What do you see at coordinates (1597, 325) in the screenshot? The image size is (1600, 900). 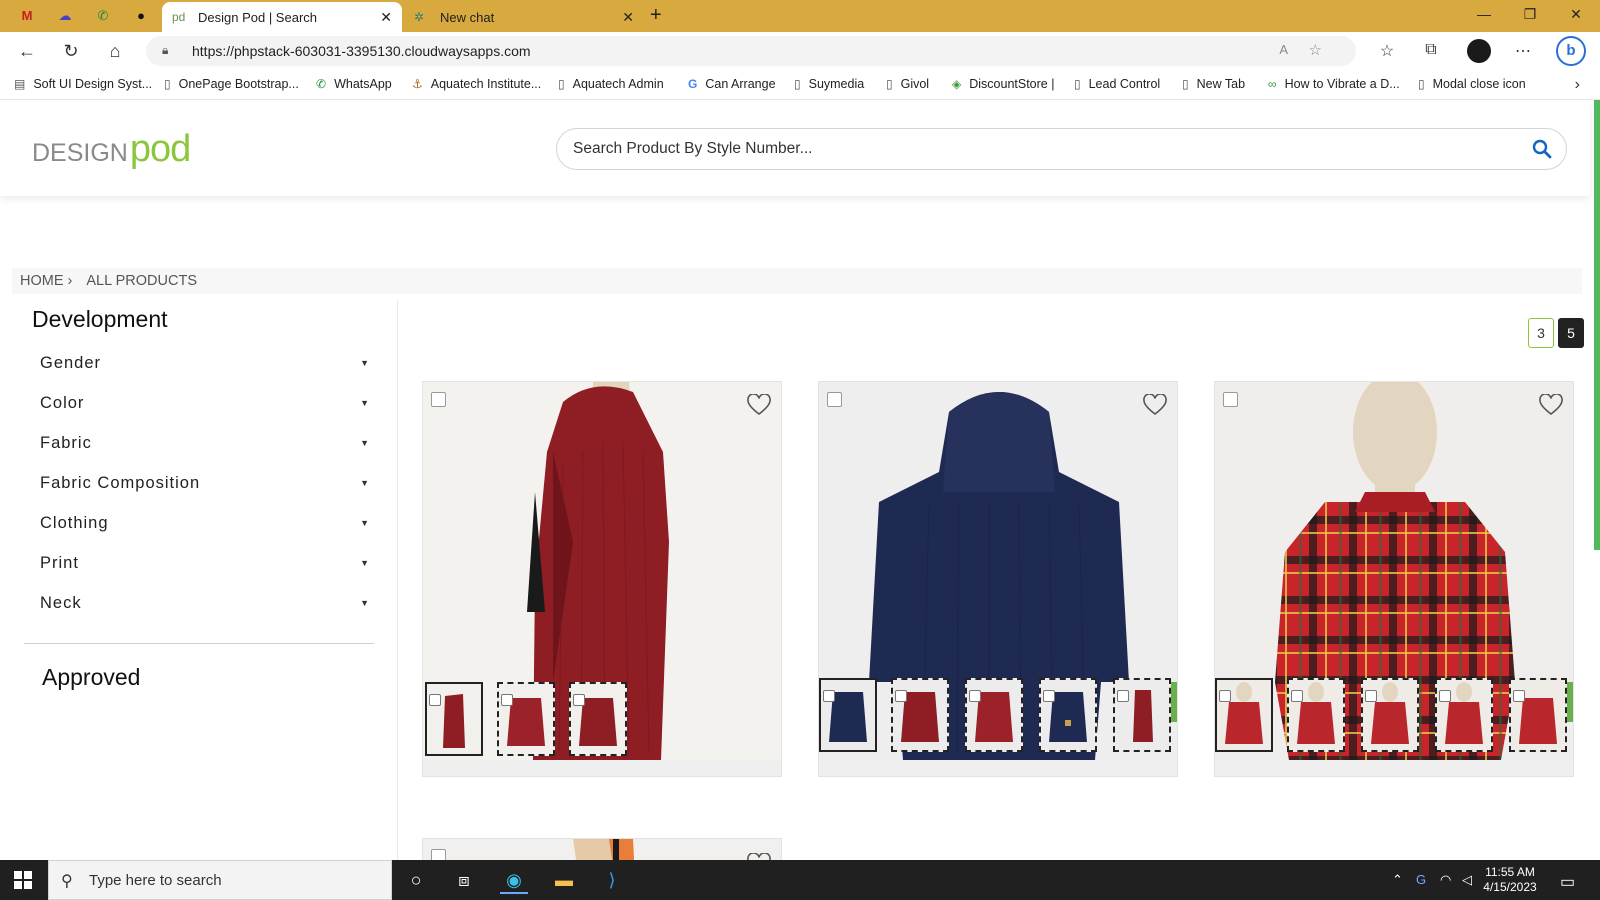 I see `page-scrollbar` at bounding box center [1597, 325].